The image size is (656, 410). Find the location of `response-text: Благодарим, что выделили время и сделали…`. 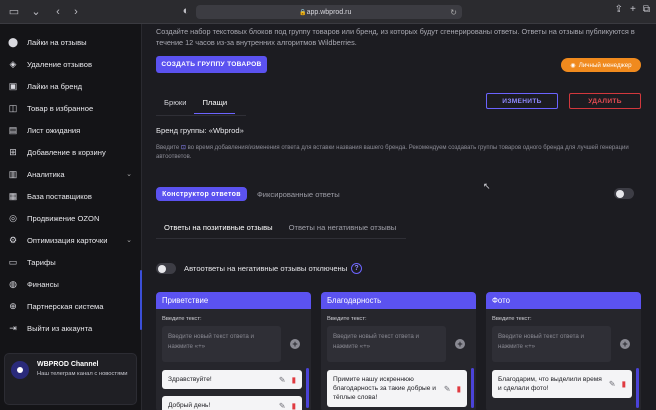

response-text: Благодарим, что выделили время и сделали… is located at coordinates (550, 384).